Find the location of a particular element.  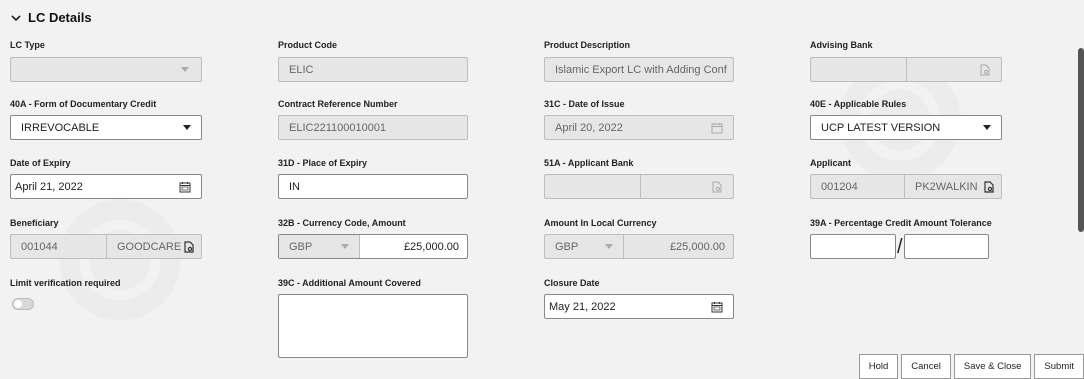

submit-button: Submit is located at coordinates (1059, 366).